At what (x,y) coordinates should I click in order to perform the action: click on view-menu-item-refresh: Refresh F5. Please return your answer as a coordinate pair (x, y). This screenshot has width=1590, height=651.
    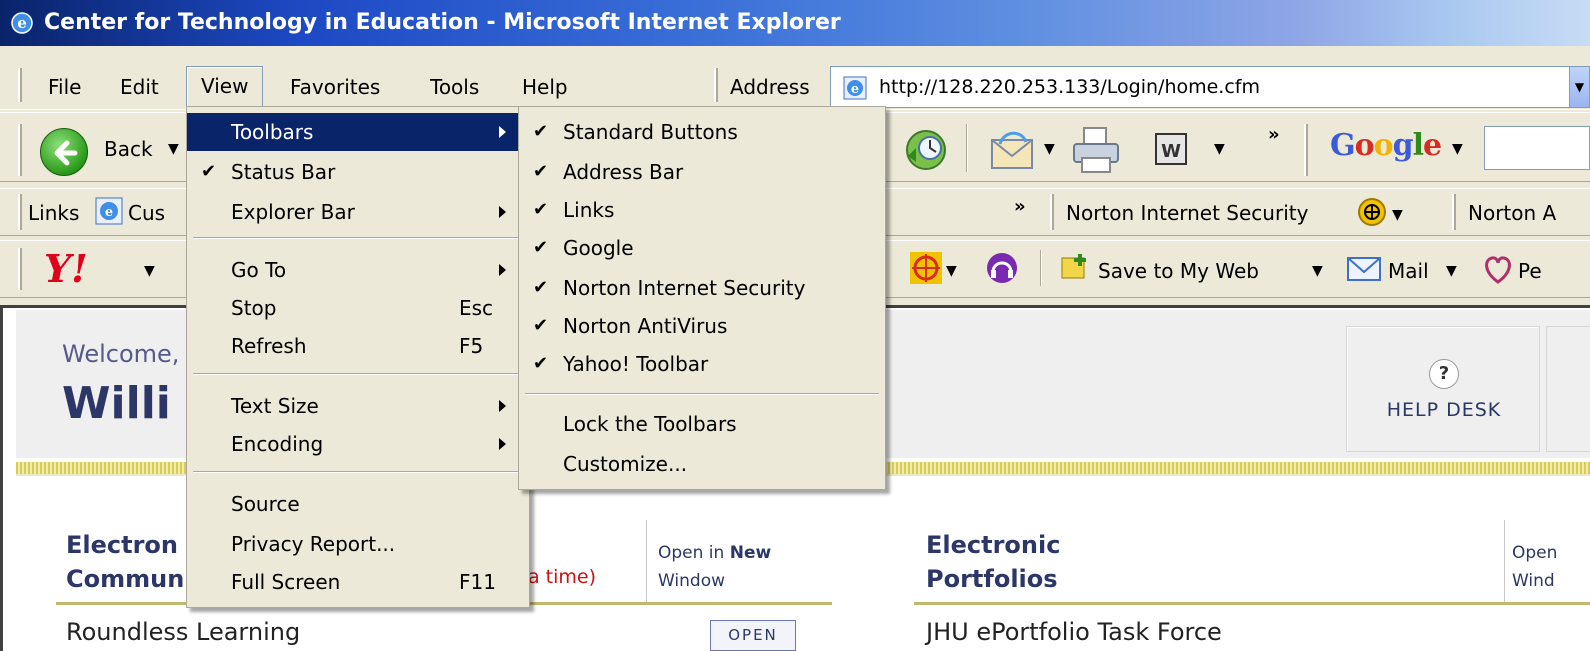
    Looking at the image, I should click on (358, 346).